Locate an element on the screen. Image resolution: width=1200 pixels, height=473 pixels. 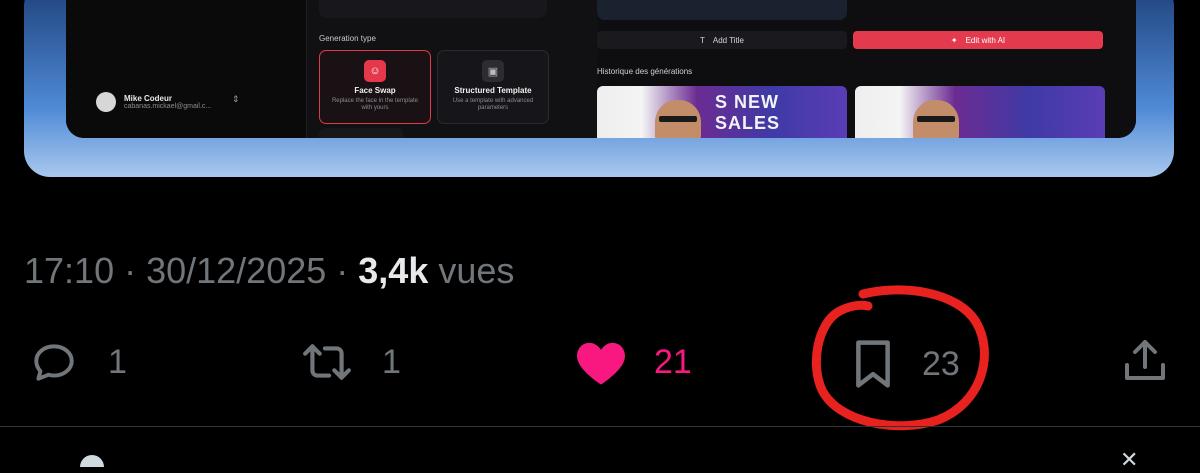
retweet-button: 1 is located at coordinates (349, 362).